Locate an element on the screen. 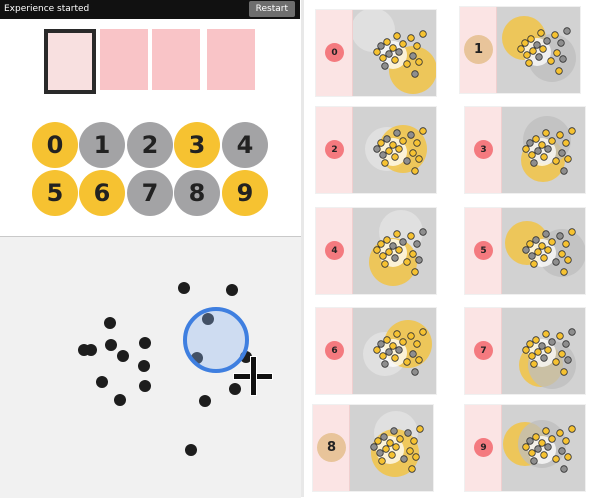 Image resolution: width=600 pixels, height=498 pixels. prediction-panel-5: 5 is located at coordinates (525, 251).